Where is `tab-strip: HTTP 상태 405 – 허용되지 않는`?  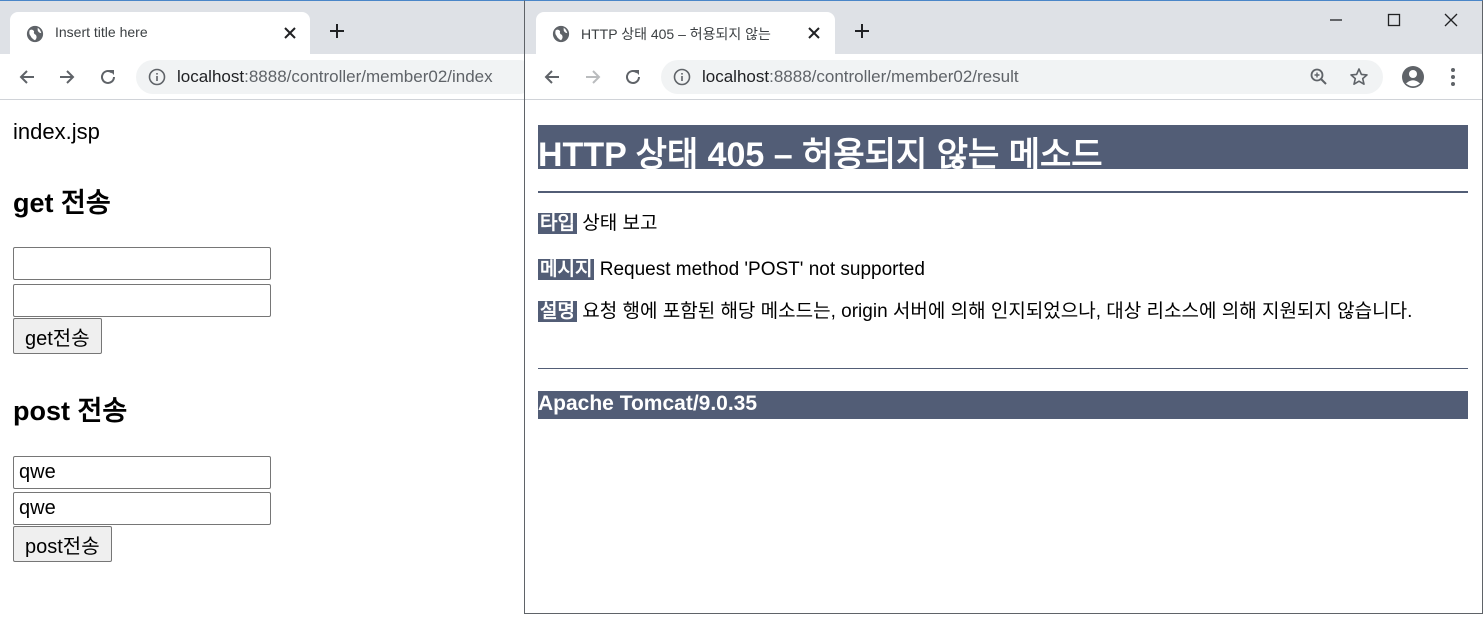 tab-strip: HTTP 상태 405 – 허용되지 않는 is located at coordinates (1003, 27).